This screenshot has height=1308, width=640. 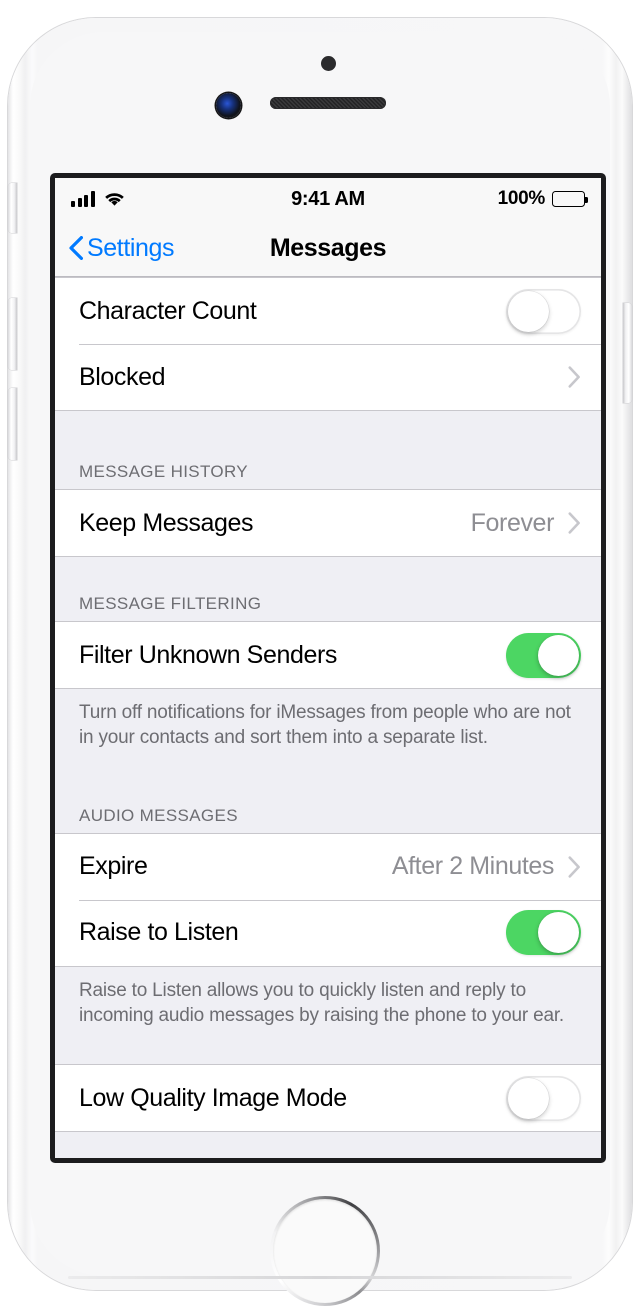 What do you see at coordinates (158, 815) in the screenshot?
I see `section-header: AUDIO MESSAGES` at bounding box center [158, 815].